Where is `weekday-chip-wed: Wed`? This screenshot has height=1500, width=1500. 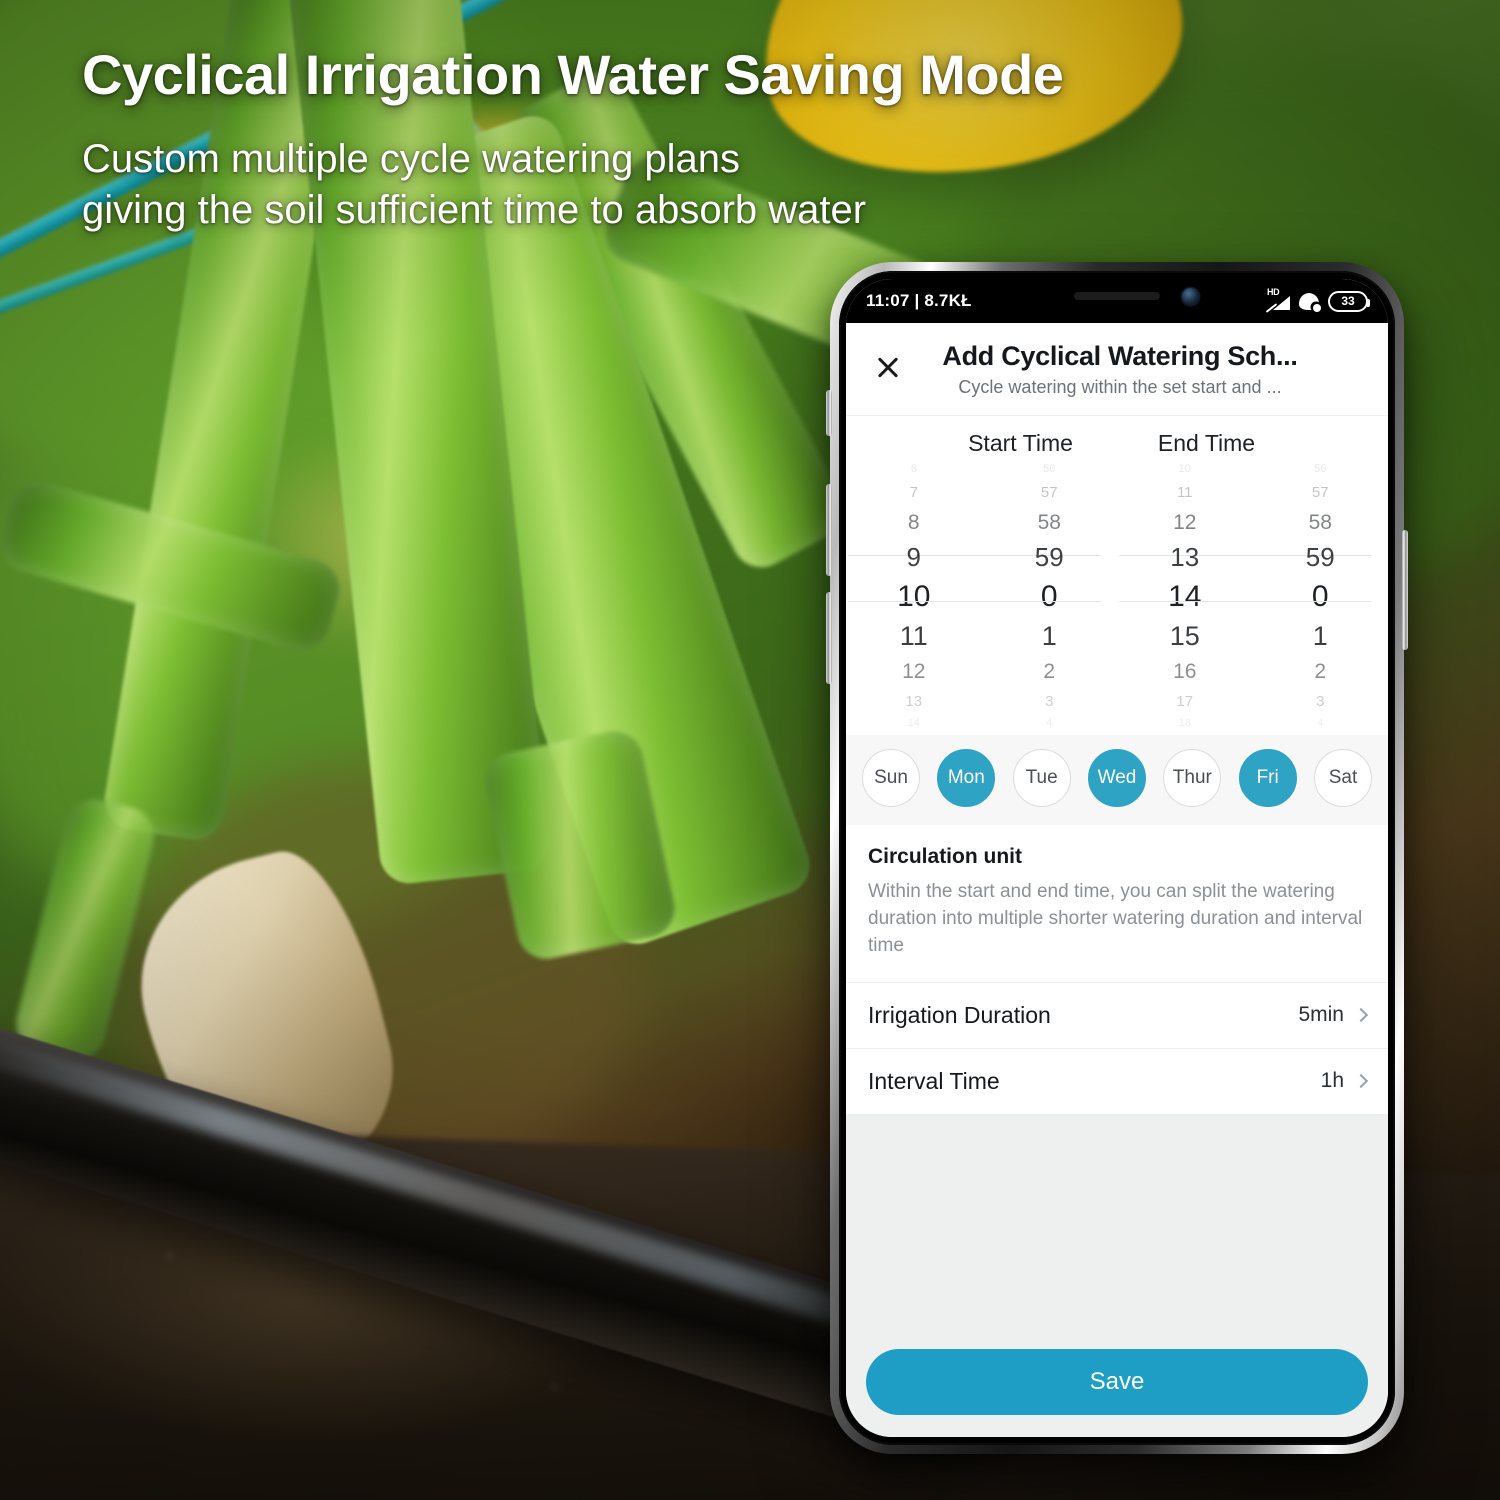
weekday-chip-wed: Wed is located at coordinates (1116, 777).